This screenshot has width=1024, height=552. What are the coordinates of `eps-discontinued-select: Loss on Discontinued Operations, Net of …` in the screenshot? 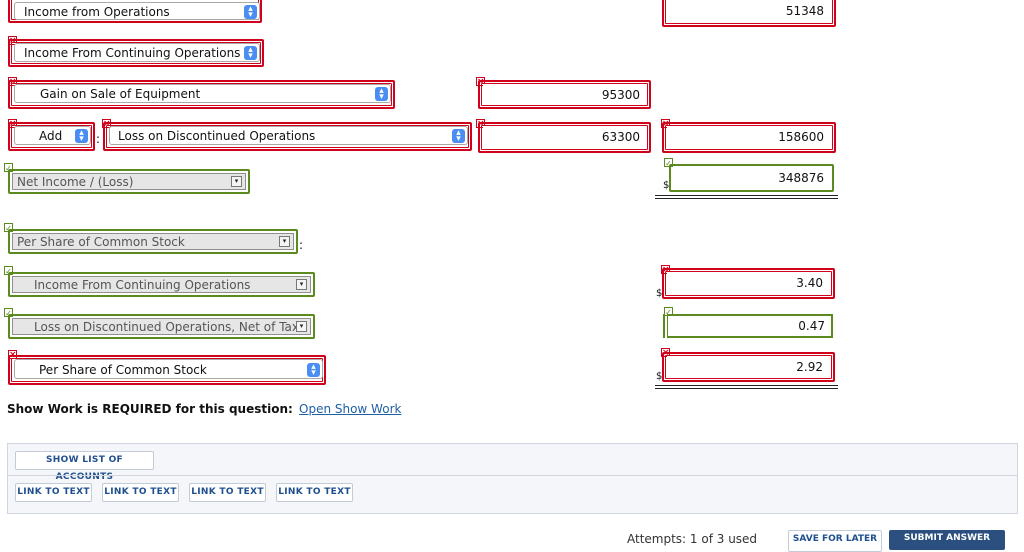 It's located at (161, 326).